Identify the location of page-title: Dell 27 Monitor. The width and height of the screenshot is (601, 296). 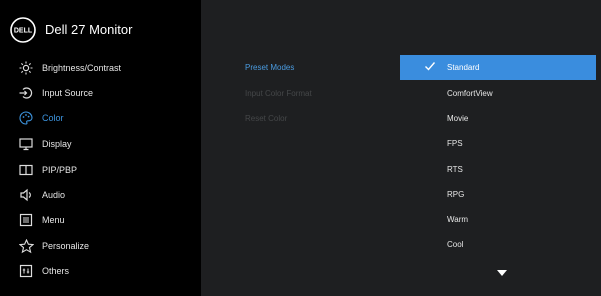
(89, 29).